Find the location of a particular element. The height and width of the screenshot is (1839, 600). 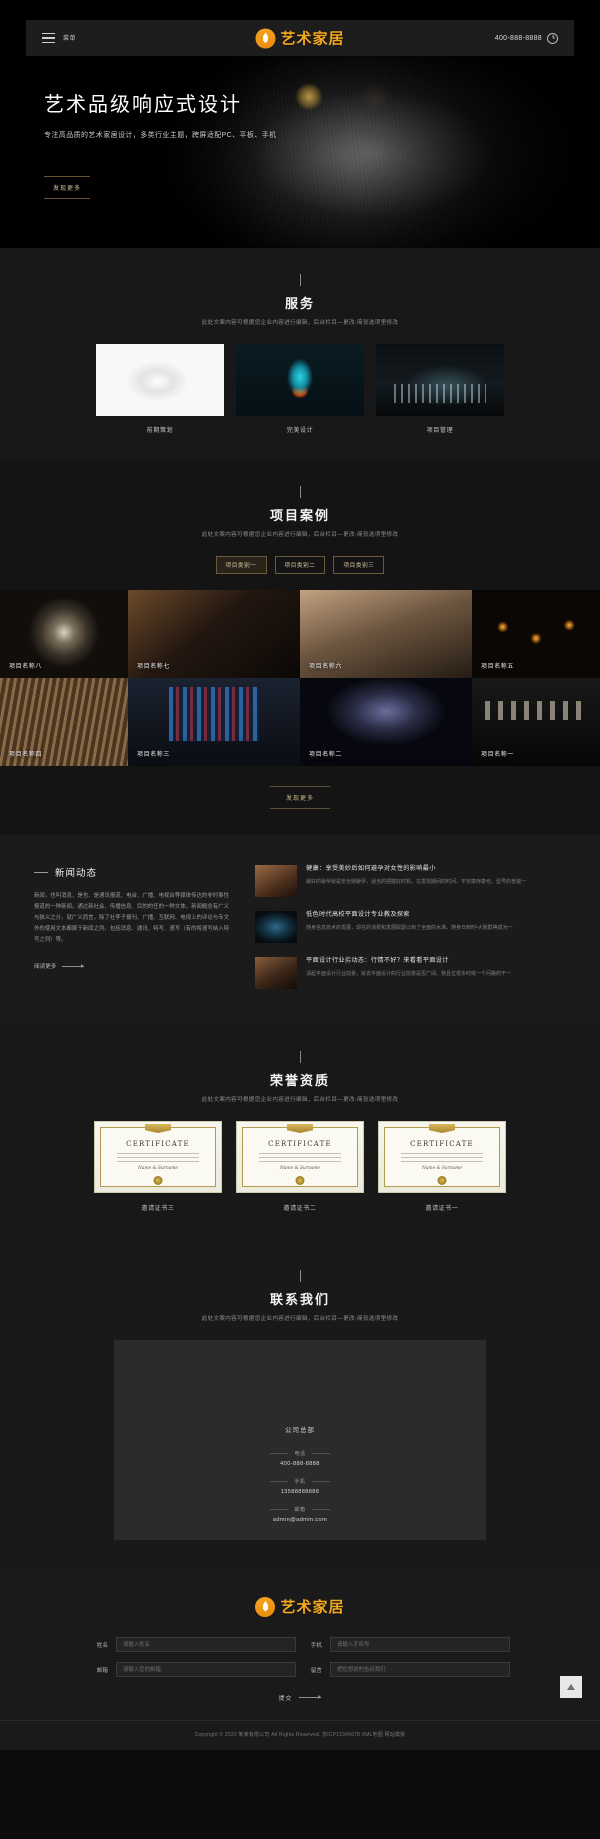

services-header: 服务 此处文案内容可根据您企业内容进行编辑，后台栏目—更改-简张选项里修改 is located at coordinates (300, 300).